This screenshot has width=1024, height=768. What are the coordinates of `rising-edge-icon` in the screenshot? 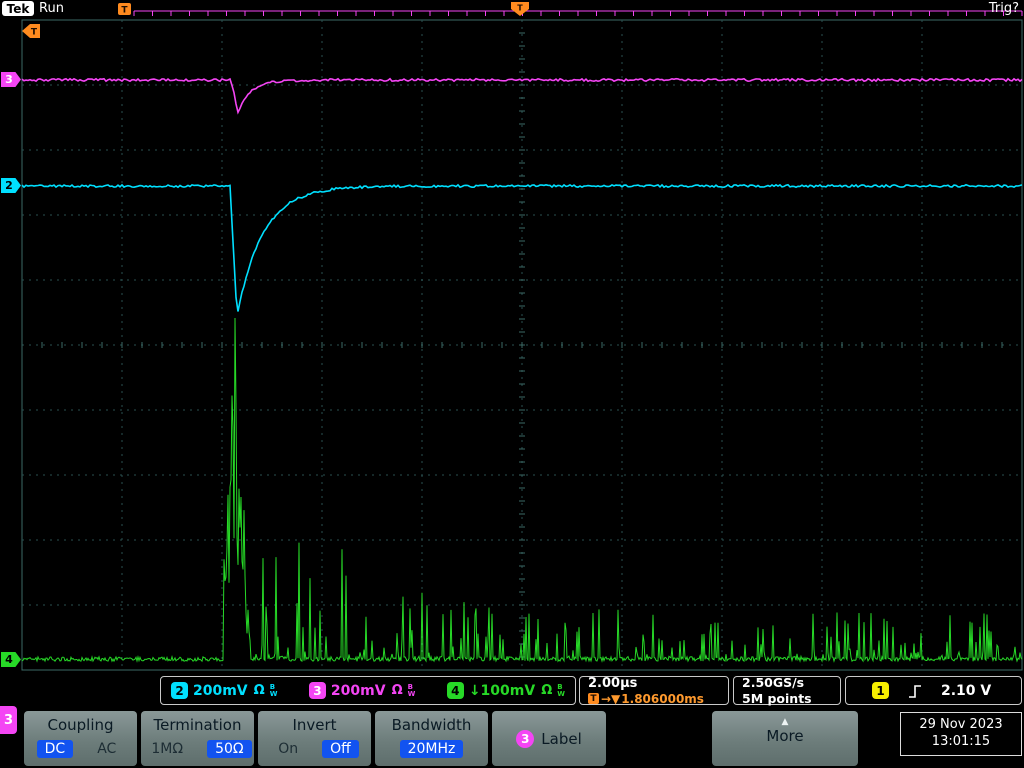 It's located at (915, 691).